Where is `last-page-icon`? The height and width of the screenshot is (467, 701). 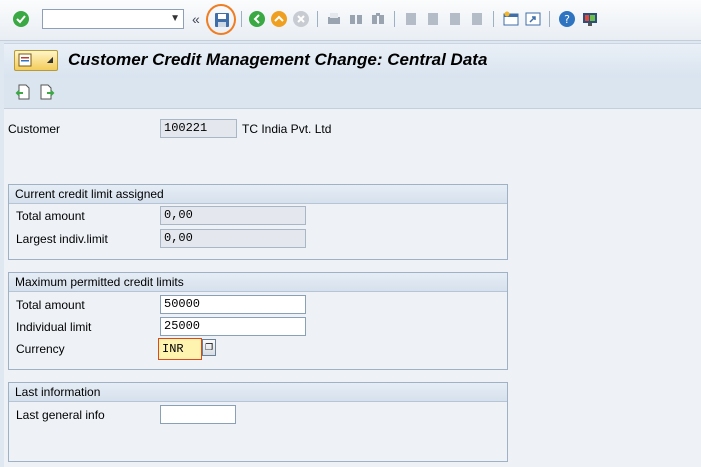 last-page-icon is located at coordinates (477, 19).